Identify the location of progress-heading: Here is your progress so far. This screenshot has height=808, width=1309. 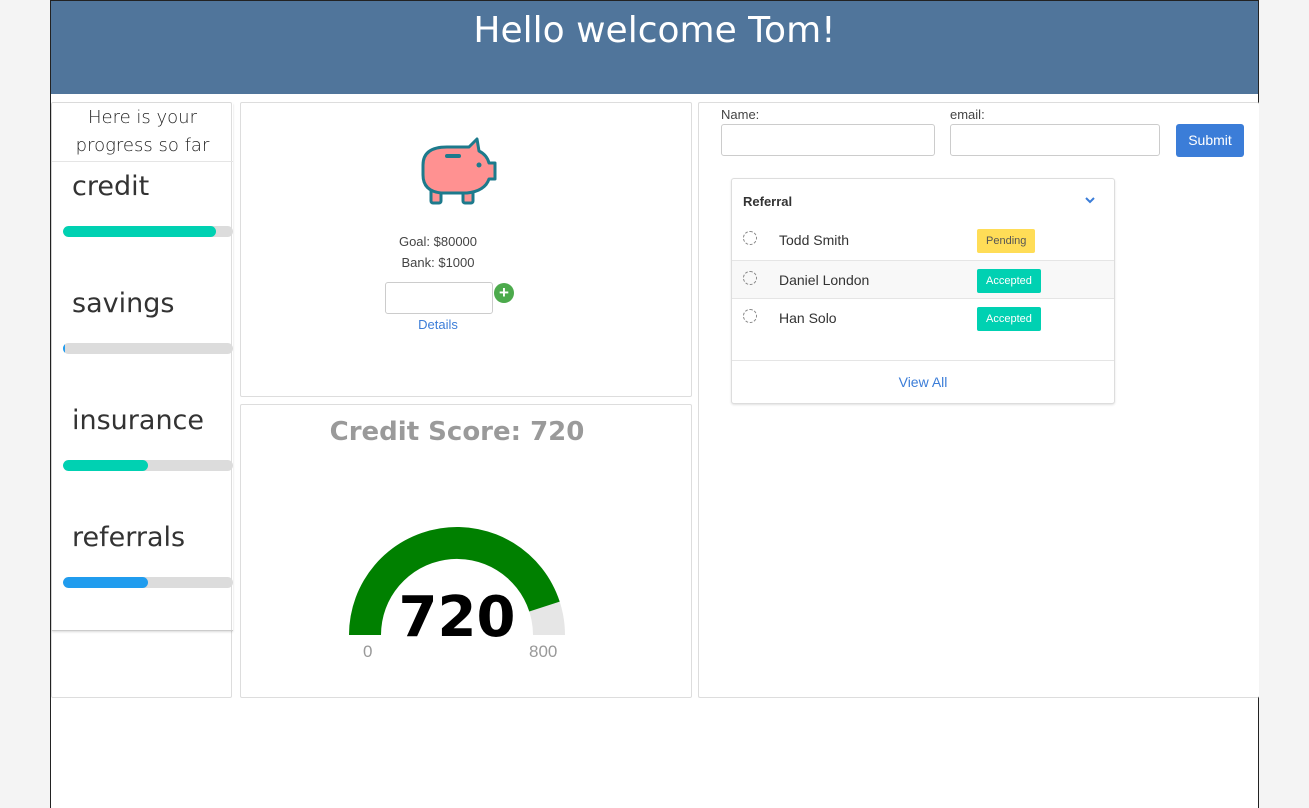
(142, 132).